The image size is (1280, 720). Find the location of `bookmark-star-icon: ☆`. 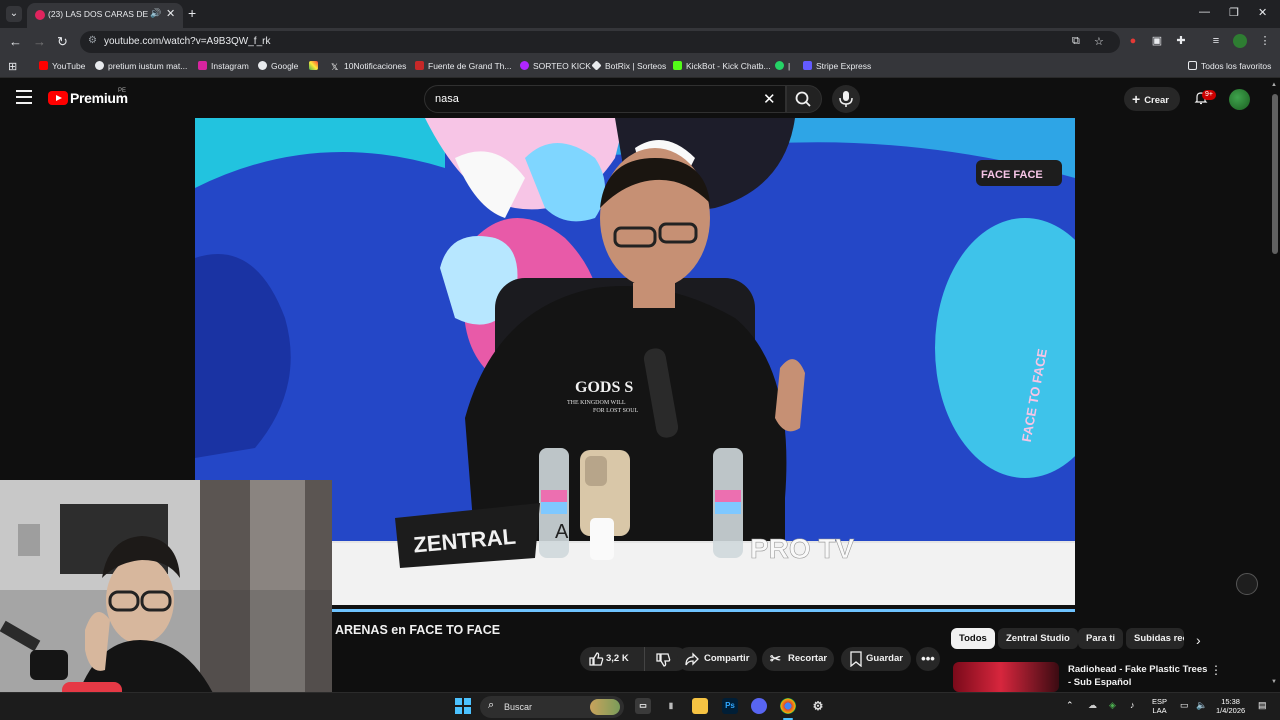

bookmark-star-icon: ☆ is located at coordinates (1099, 41).